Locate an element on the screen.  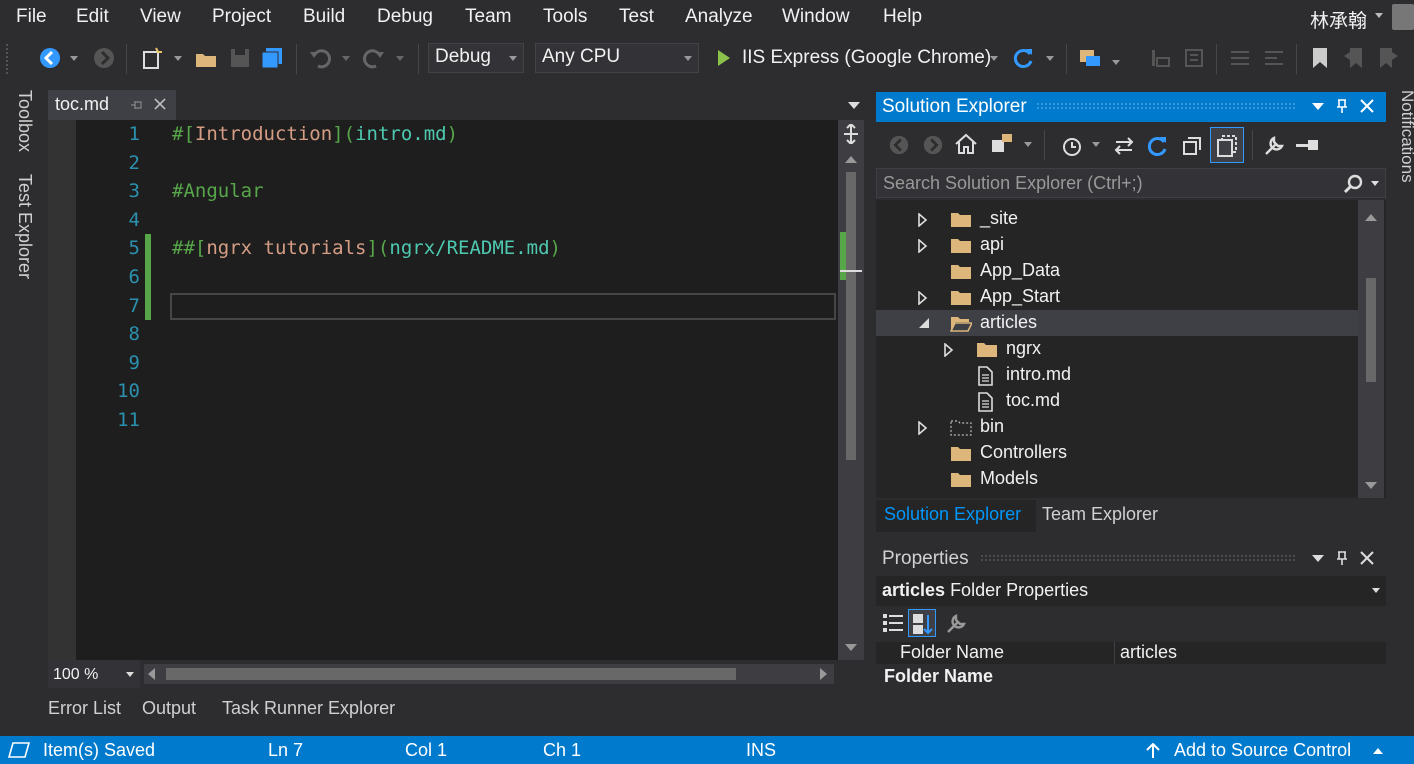
zoom-level-dropdown: 100 % is located at coordinates (94, 674).